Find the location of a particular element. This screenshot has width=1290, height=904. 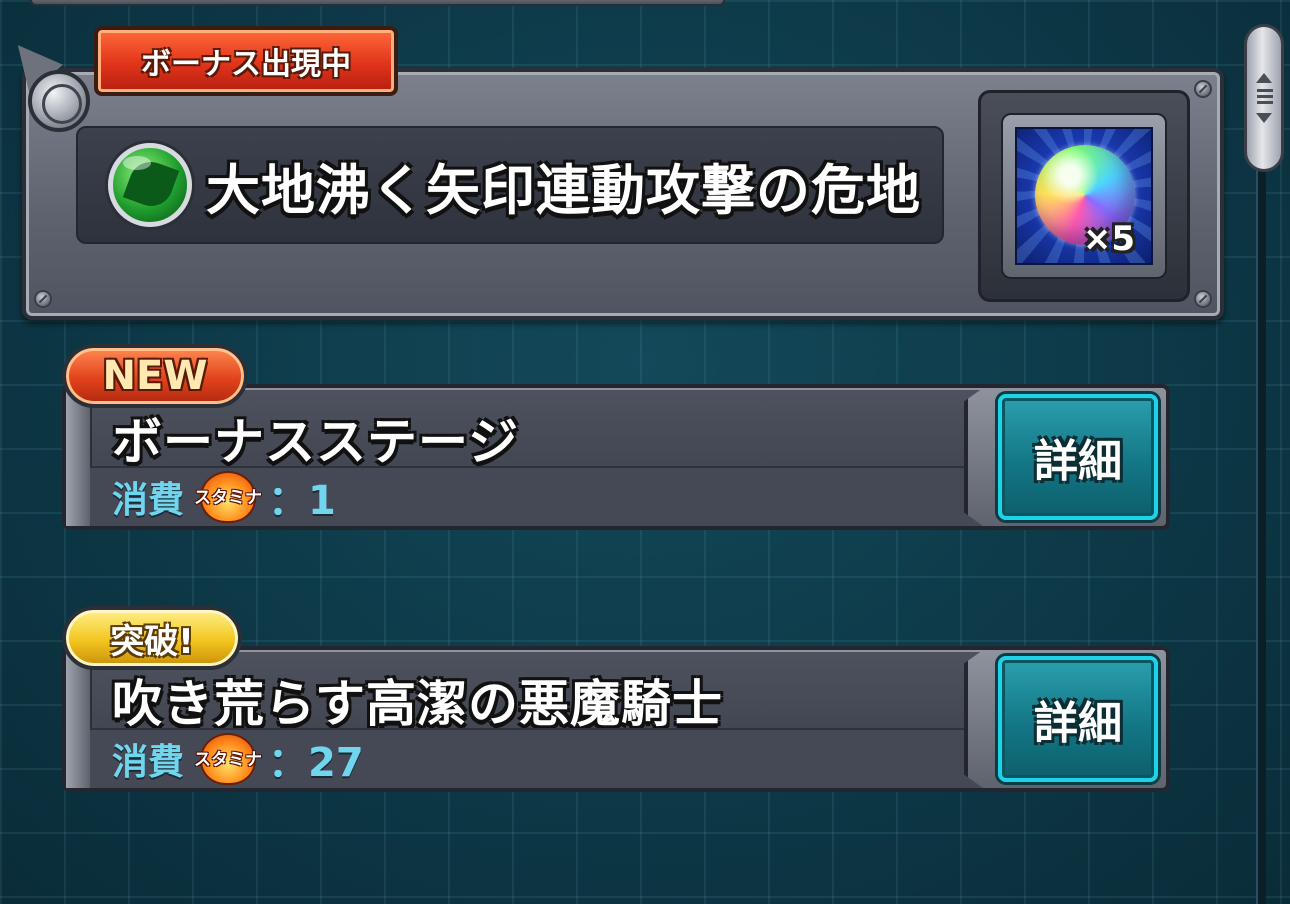

pin-ball-icon is located at coordinates (59, 101).